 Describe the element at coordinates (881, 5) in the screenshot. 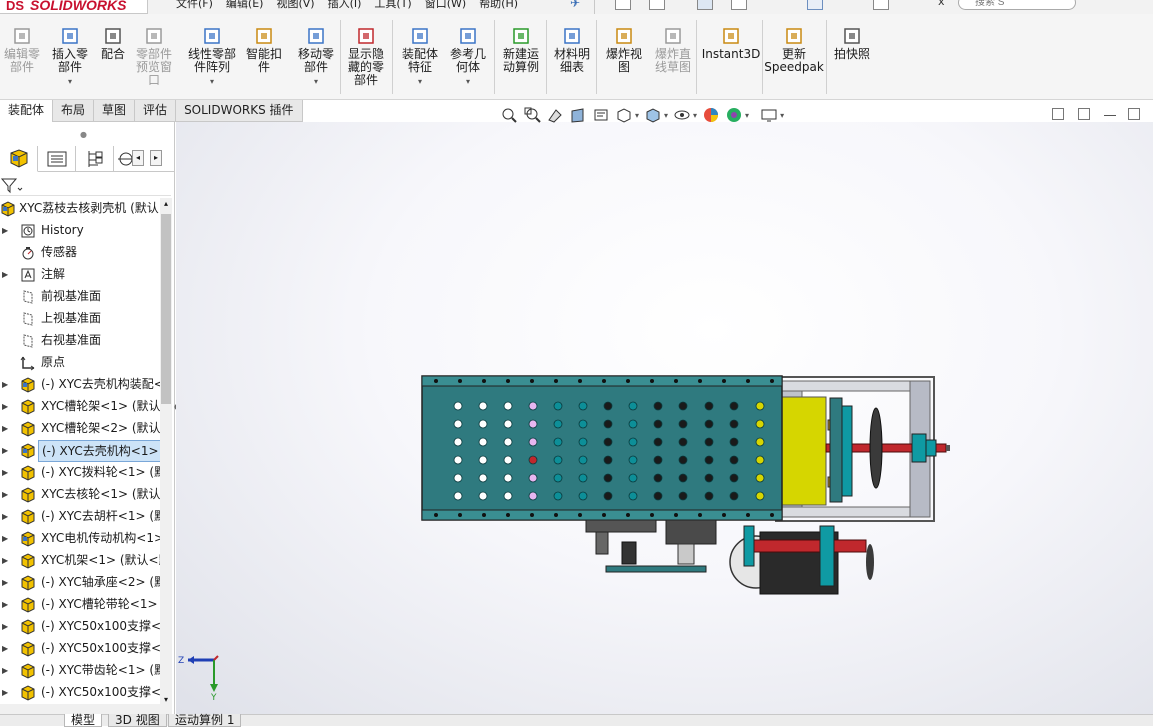

I see `options-icon` at that location.